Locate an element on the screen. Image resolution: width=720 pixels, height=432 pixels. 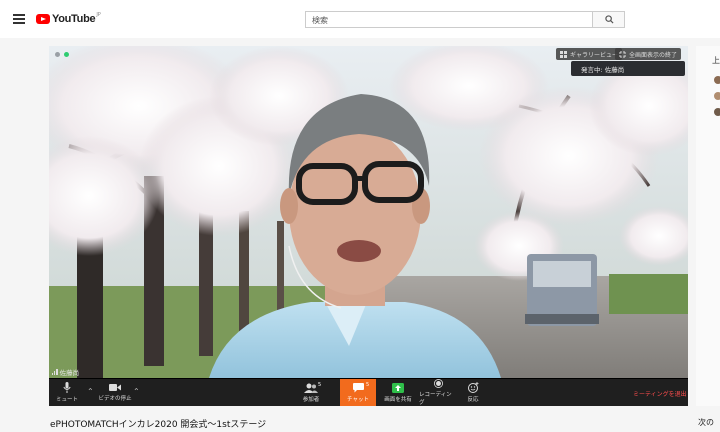
reactions-label: 反応 is located at coordinates (473, 400).